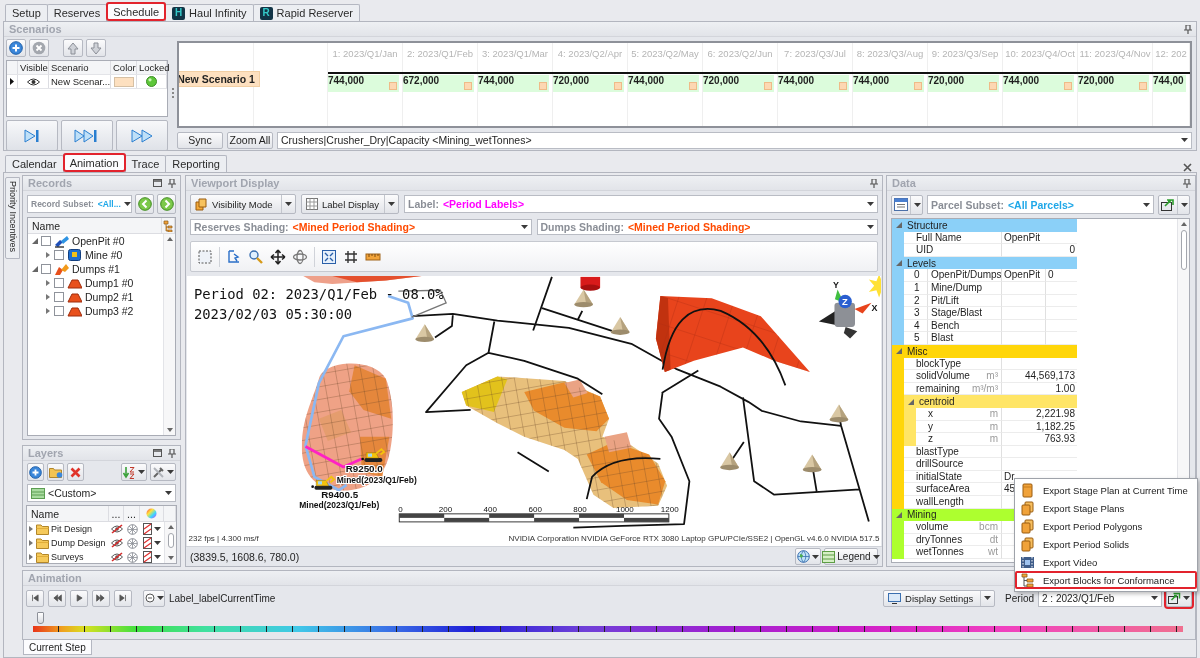  What do you see at coordinates (87, 135) in the screenshot?
I see `fast-forward-end-button` at bounding box center [87, 135].